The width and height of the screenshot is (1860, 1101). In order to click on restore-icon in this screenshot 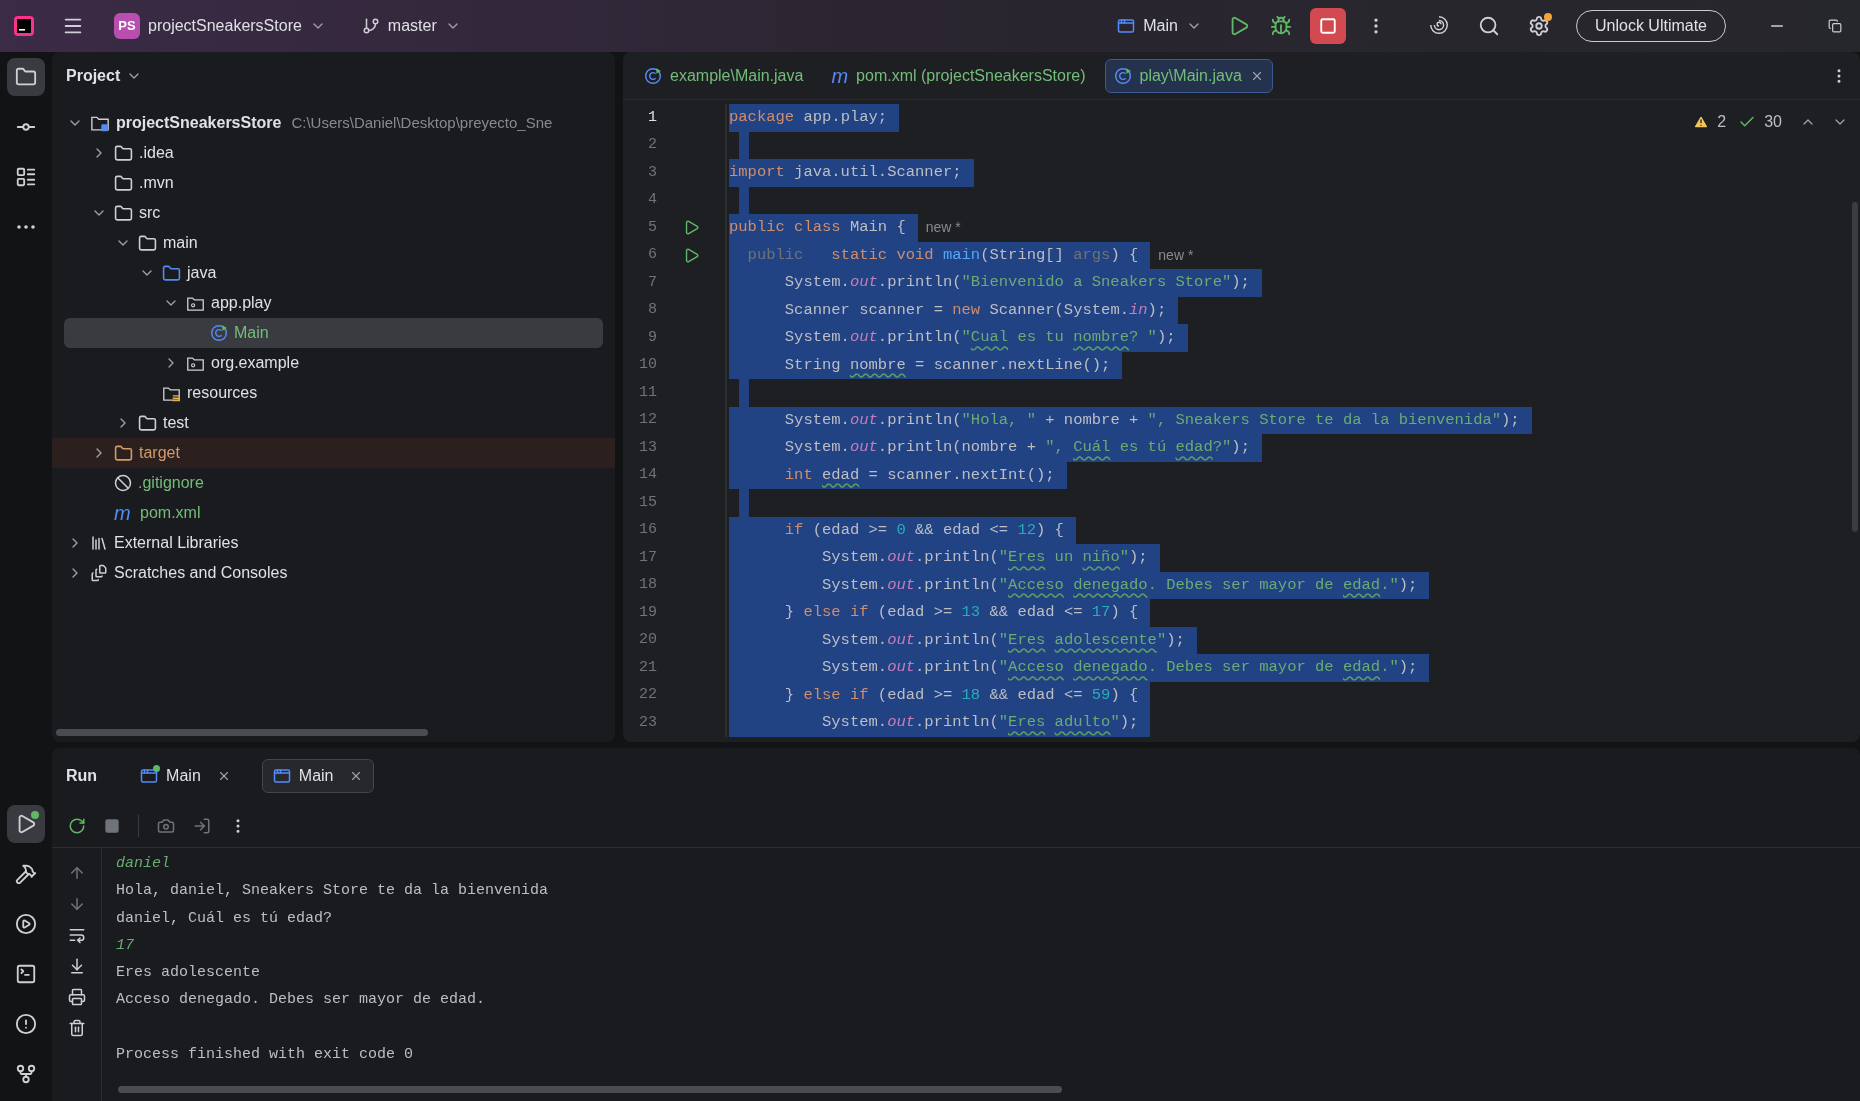, I will do `click(1835, 26)`.